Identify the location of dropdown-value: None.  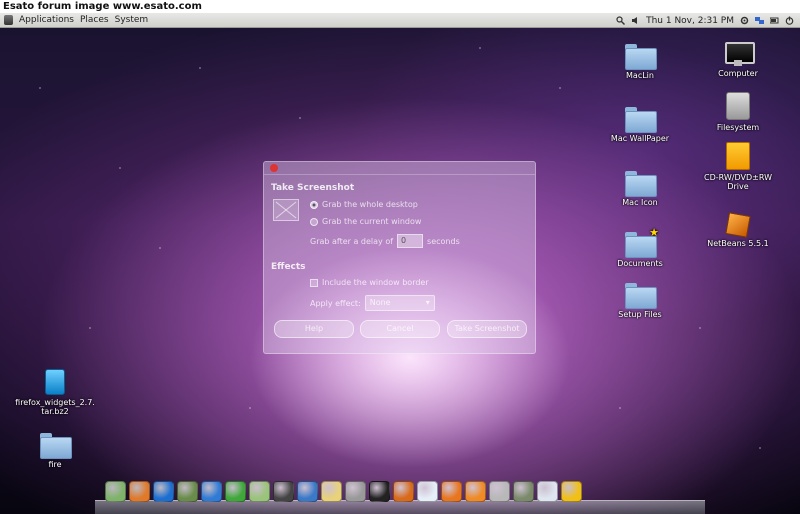
(380, 302).